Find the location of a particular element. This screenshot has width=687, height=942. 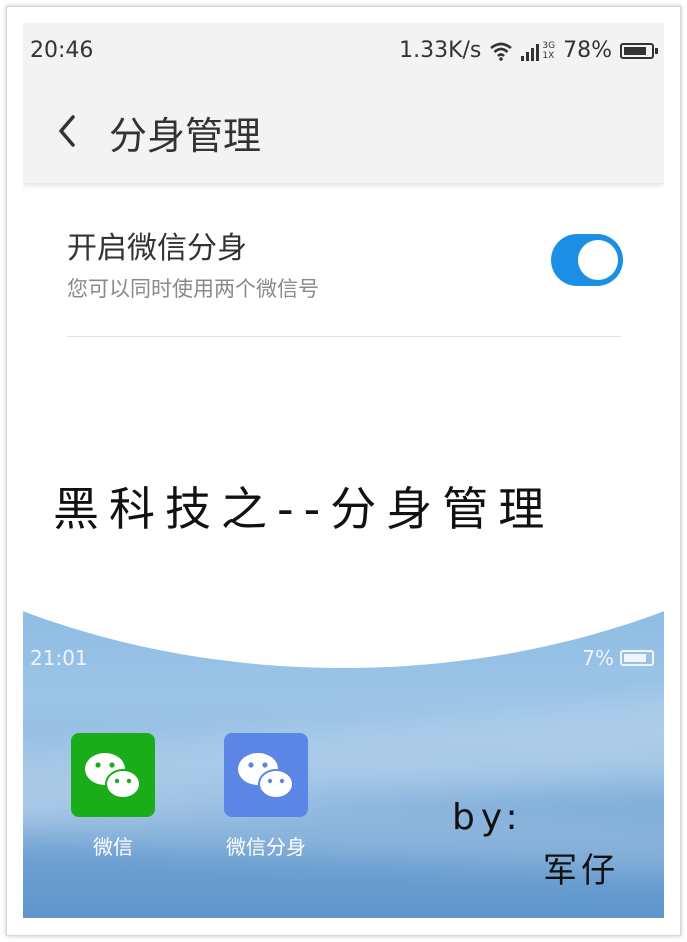

credit-by: by: is located at coordinates (488, 817).